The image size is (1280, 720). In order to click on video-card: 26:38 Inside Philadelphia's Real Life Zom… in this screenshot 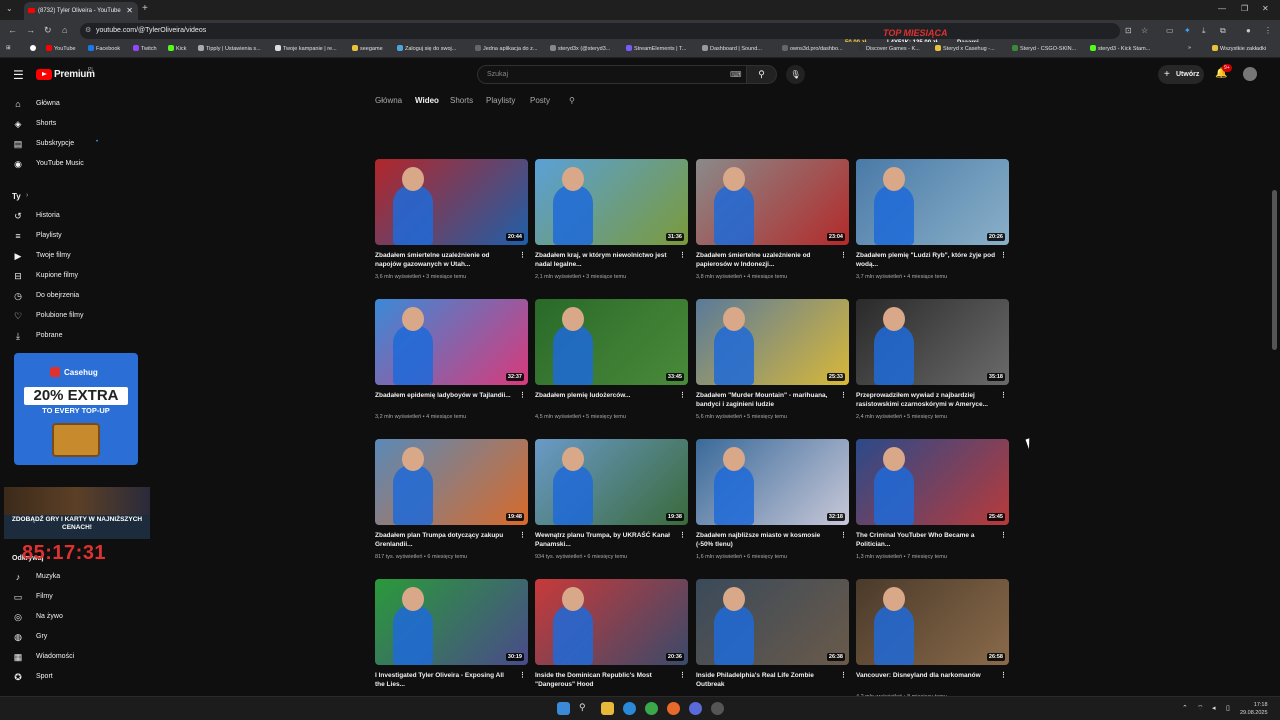, I will do `click(772, 637)`.